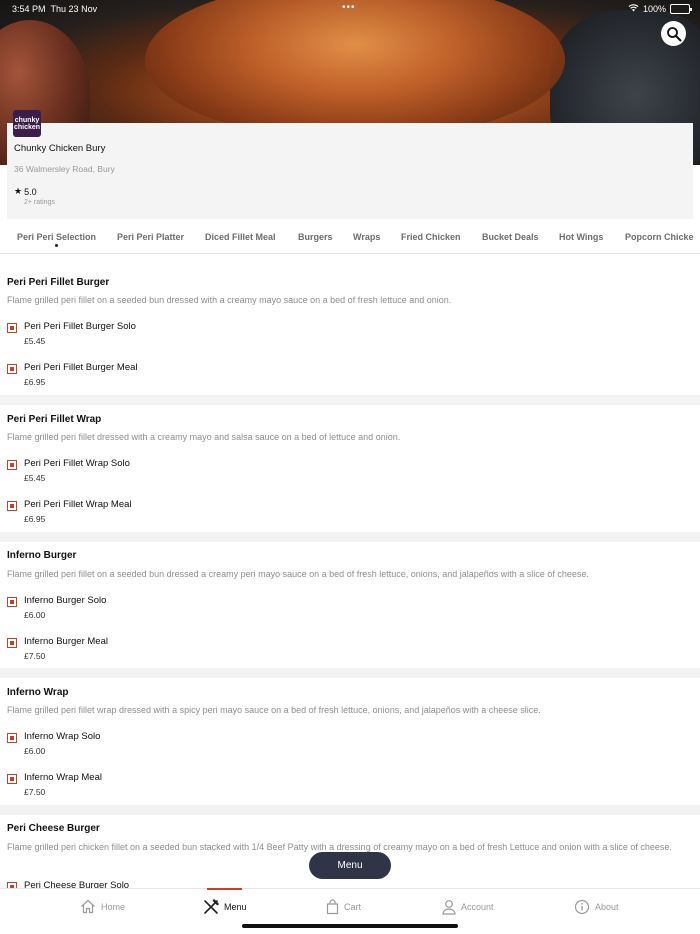 The width and height of the screenshot is (700, 934). I want to click on item-name: Inferno Burger Meal, so click(66, 641).